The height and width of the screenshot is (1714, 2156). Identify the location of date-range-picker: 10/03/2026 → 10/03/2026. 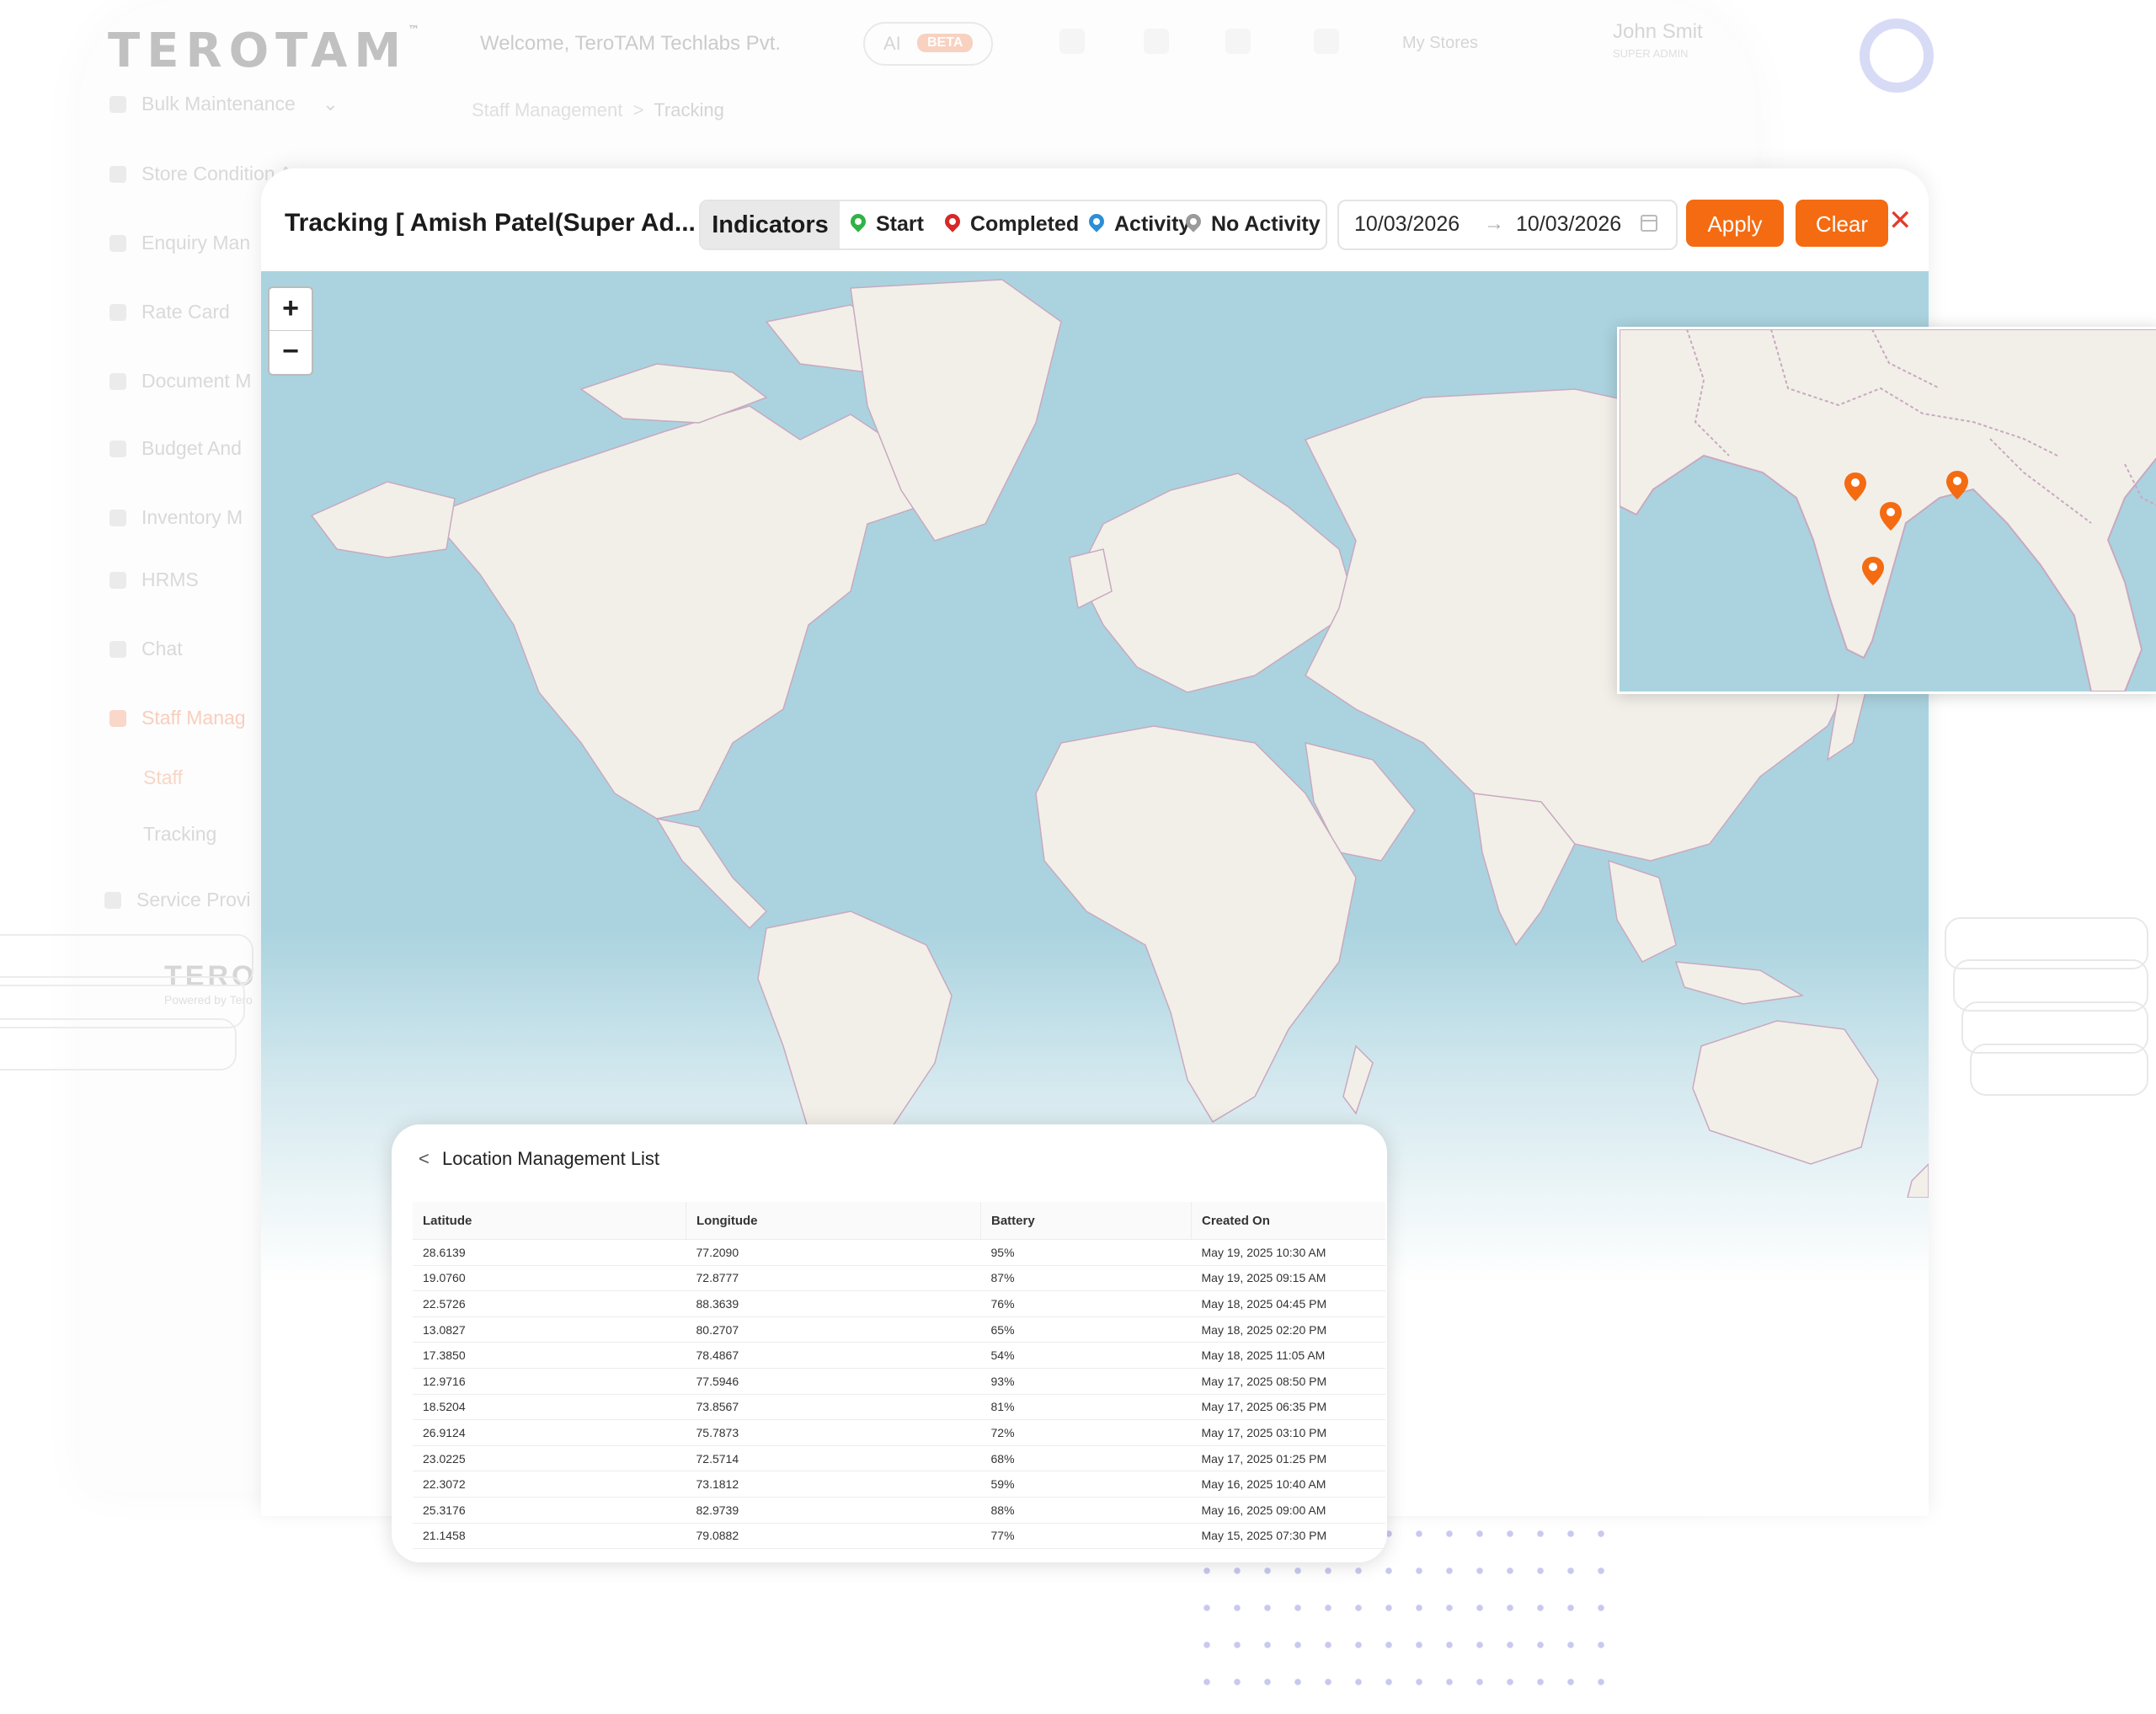
(1507, 225).